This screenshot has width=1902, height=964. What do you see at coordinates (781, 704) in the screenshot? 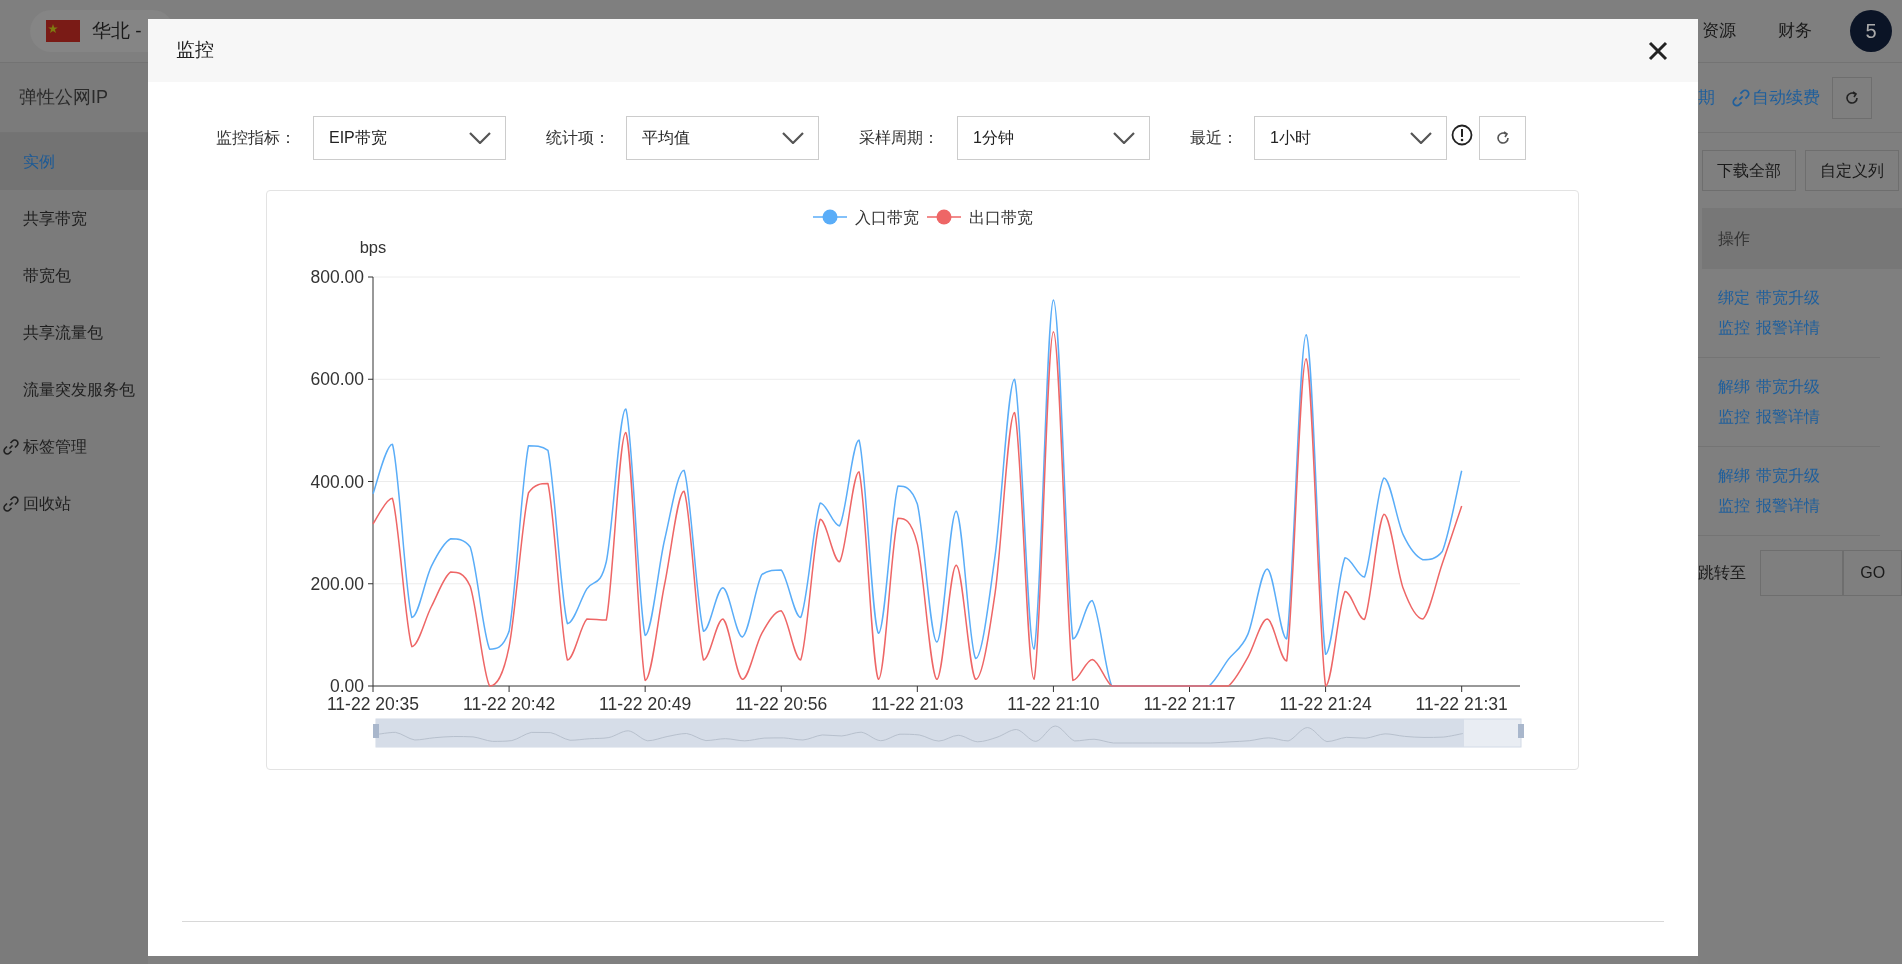
I see `x-tick-label: 11-22 20:56` at bounding box center [781, 704].